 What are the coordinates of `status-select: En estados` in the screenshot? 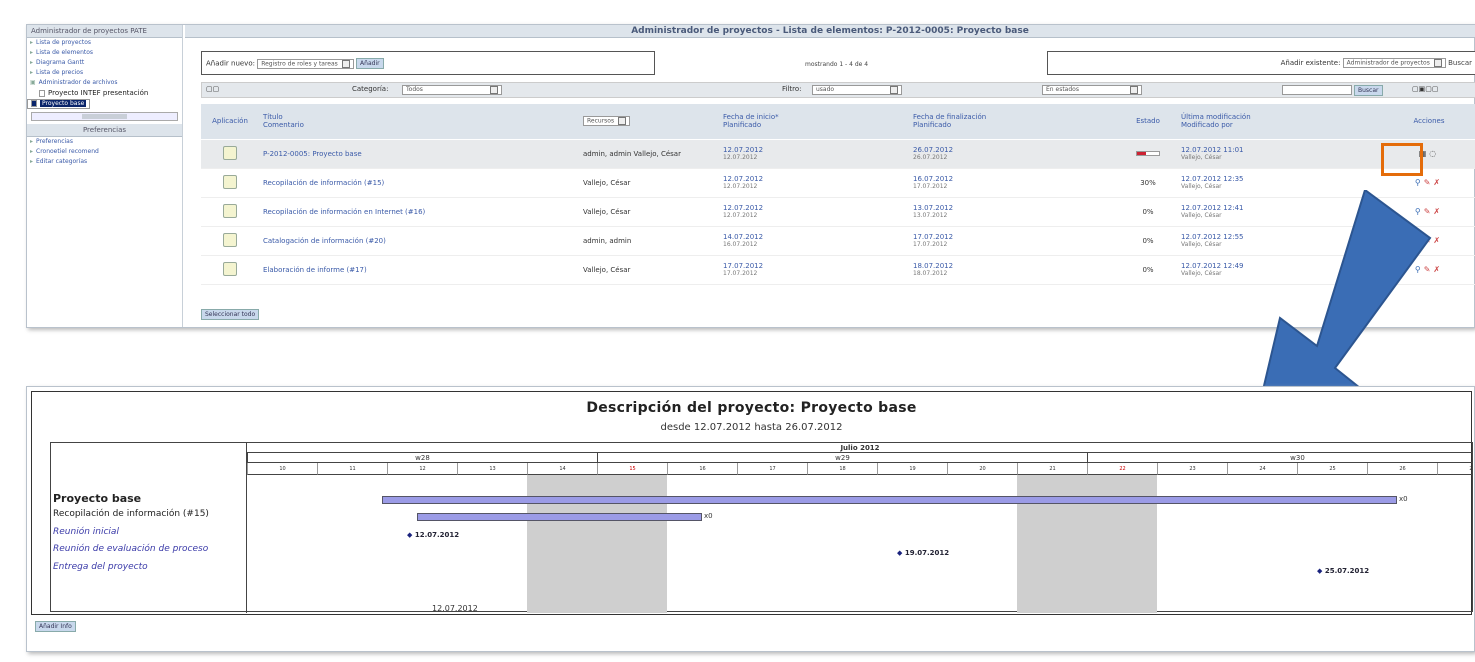 It's located at (1092, 90).